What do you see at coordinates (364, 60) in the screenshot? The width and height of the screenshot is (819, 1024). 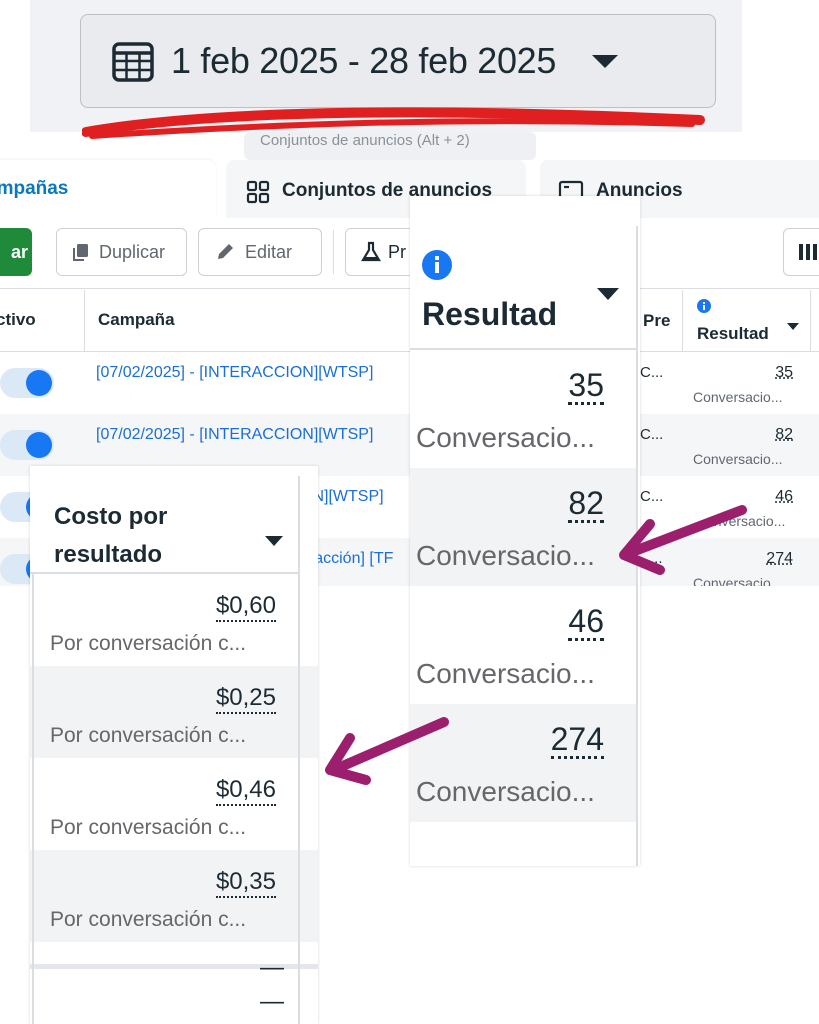 I see `date-range-text: 1 feb 2025 - 28 feb 2025` at bounding box center [364, 60].